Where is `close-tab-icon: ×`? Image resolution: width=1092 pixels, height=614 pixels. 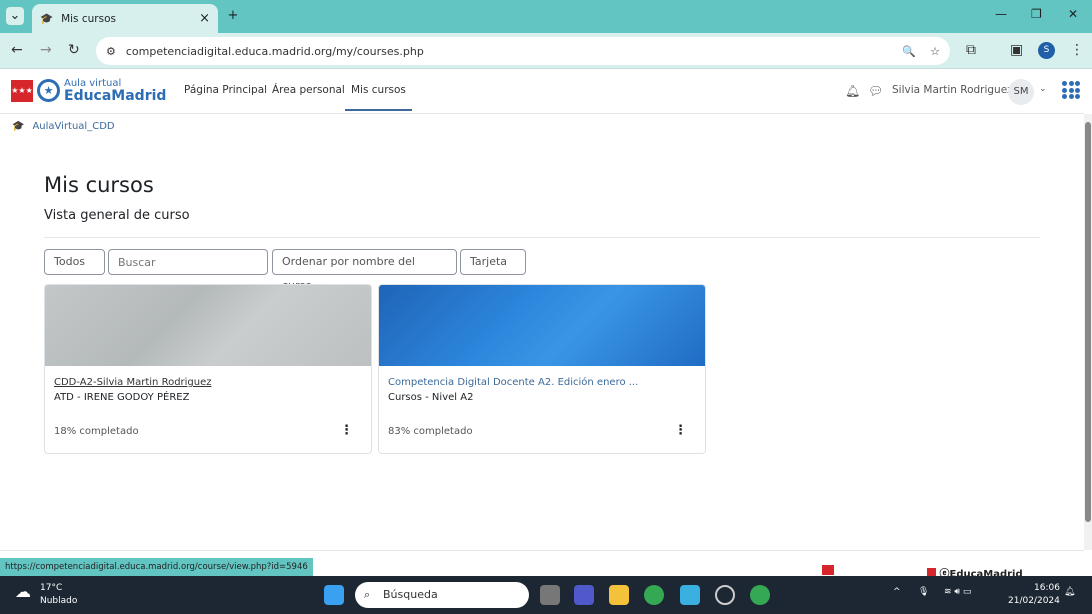
close-tab-icon: × is located at coordinates (204, 18).